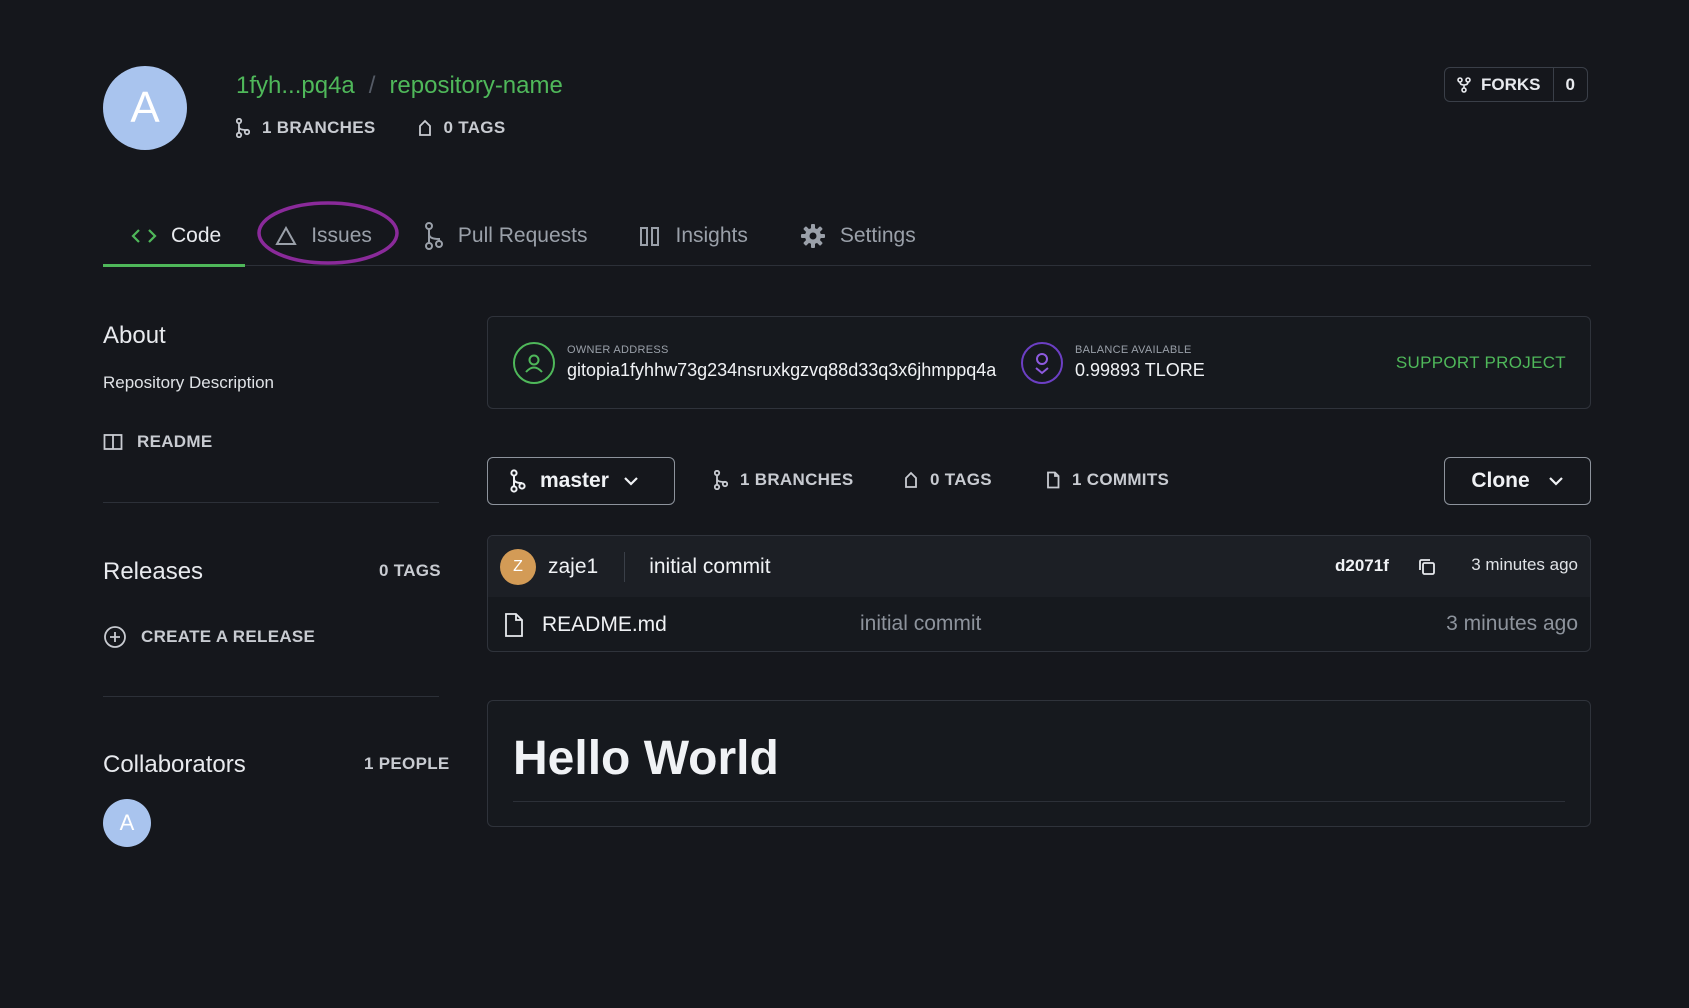 The width and height of the screenshot is (1689, 1008). What do you see at coordinates (127, 823) in the screenshot?
I see `collaborator-avatar: A` at bounding box center [127, 823].